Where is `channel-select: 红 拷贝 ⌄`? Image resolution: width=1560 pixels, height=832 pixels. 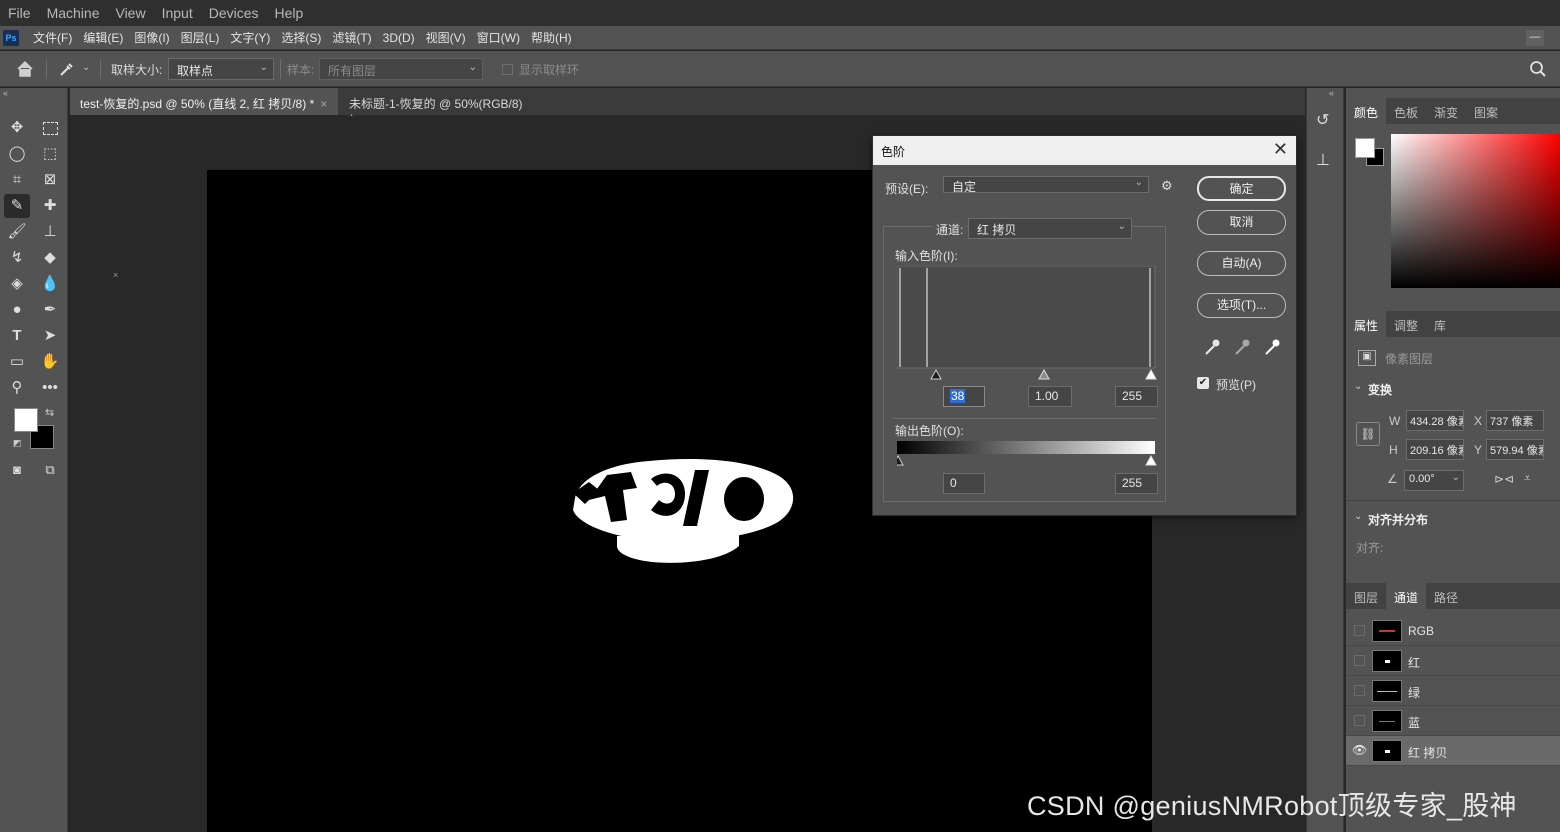
channel-select: 红 拷贝 ⌄ is located at coordinates (1050, 228).